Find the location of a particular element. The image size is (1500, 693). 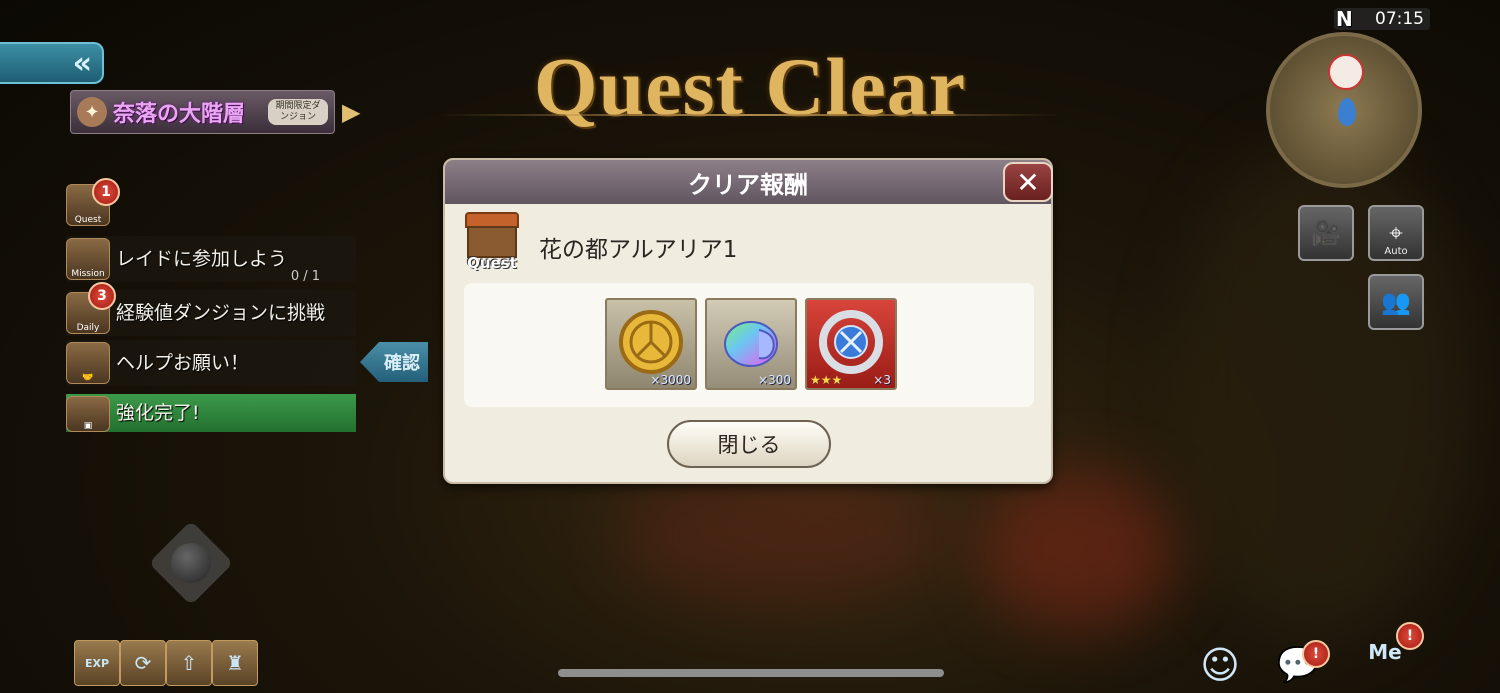

reward-rarity-stars: ★★★ is located at coordinates (826, 380).